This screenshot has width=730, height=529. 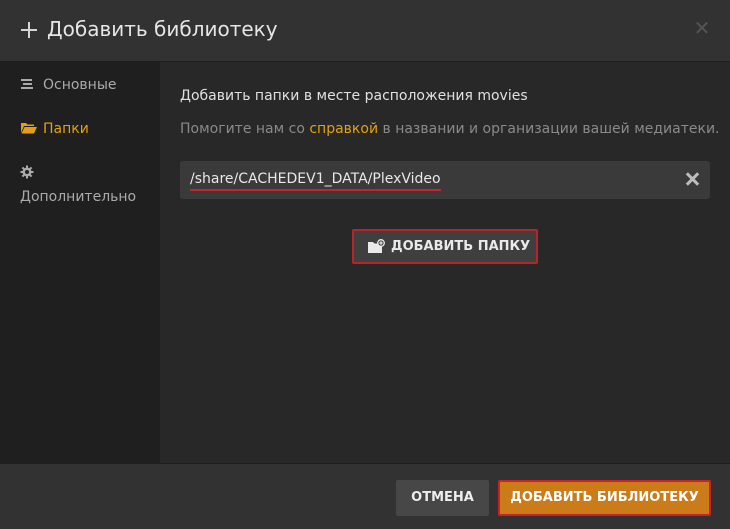 I want to click on folder-path-field: /share/CACHEDEV1_DATA/PlexVideo, so click(x=445, y=180).